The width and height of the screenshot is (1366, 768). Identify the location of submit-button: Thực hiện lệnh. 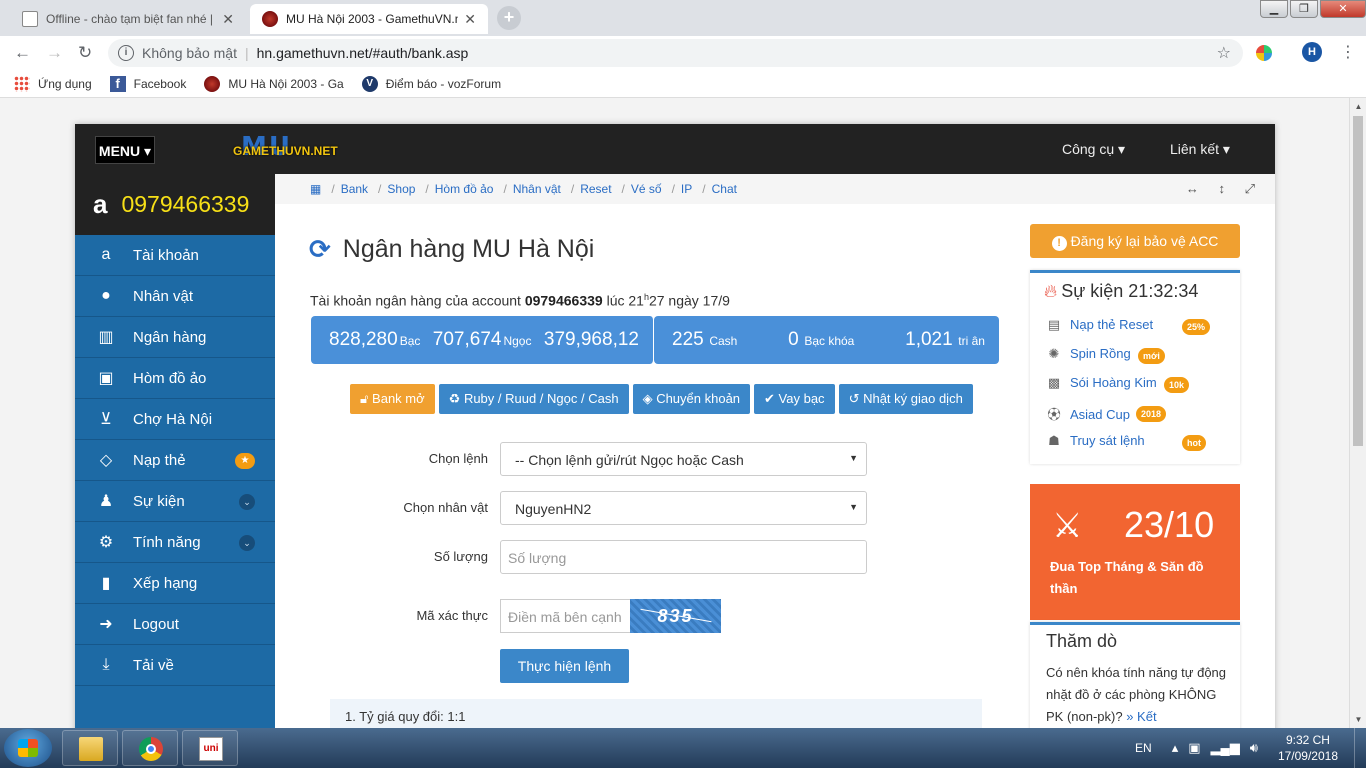
(564, 666).